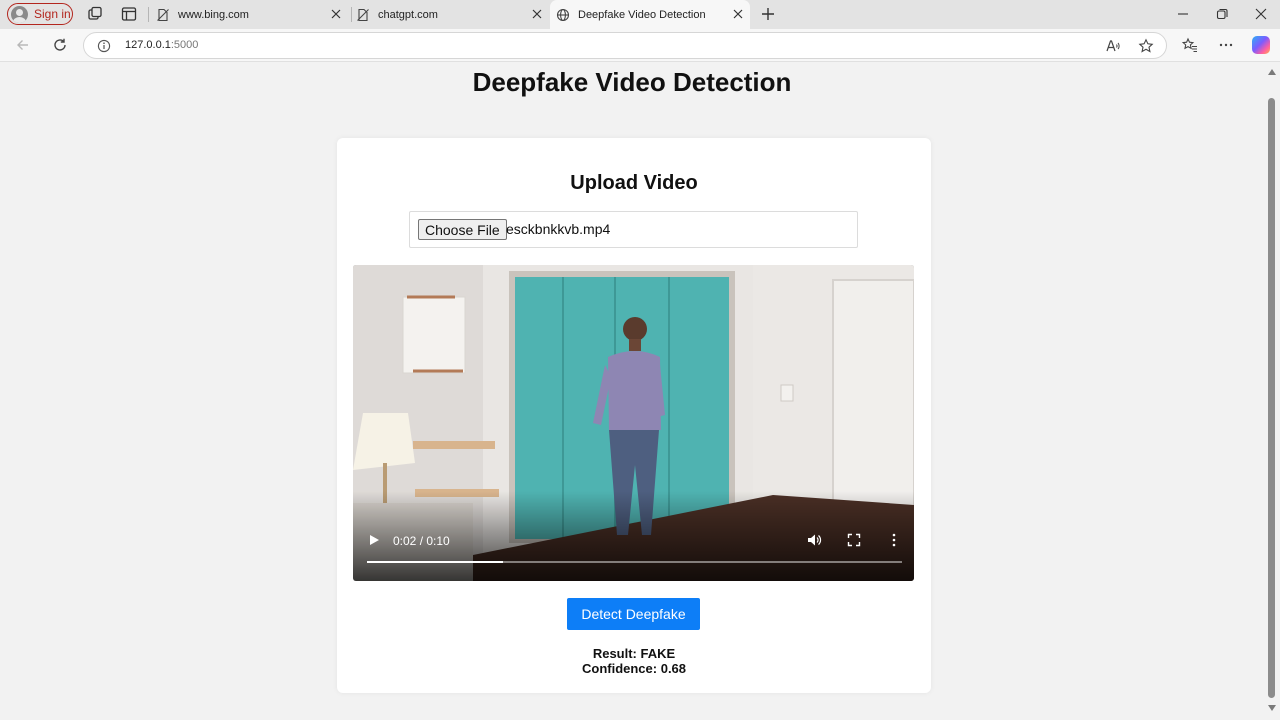 Image resolution: width=1280 pixels, height=720 pixels. I want to click on page-scrollbar, so click(1272, 391).